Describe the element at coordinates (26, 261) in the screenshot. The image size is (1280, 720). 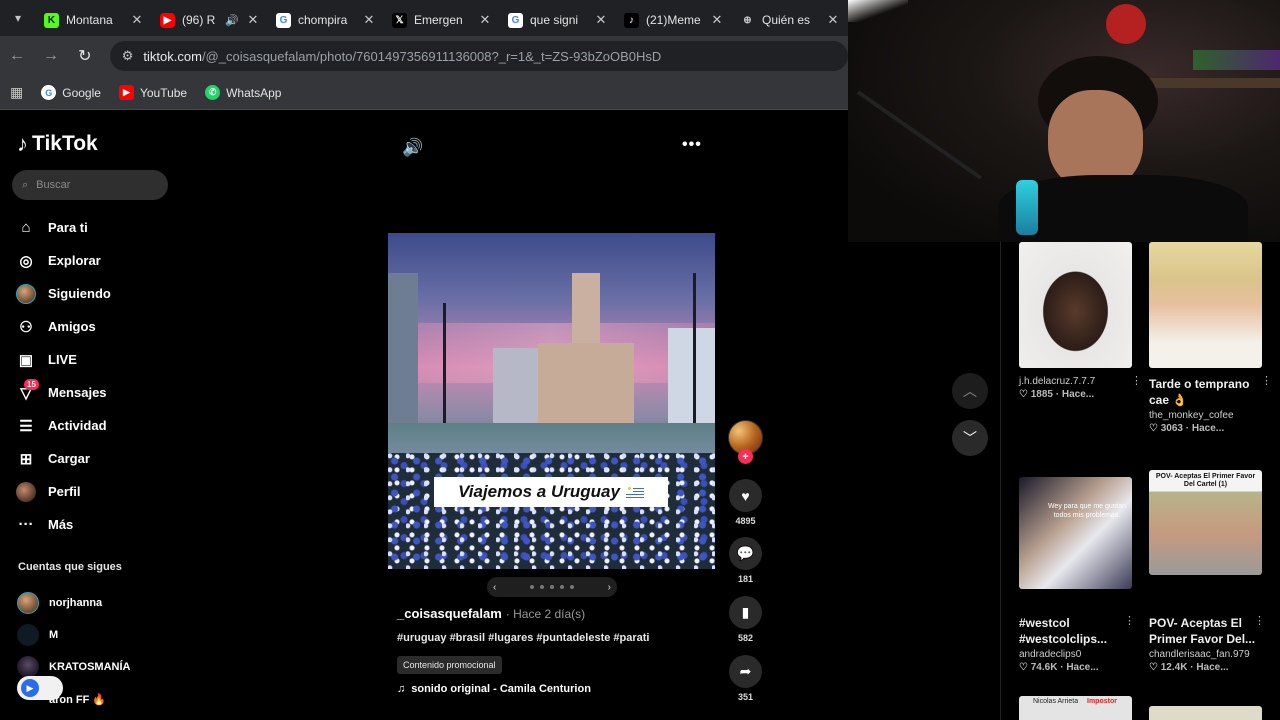
I see `compass-icon: ◎` at that location.